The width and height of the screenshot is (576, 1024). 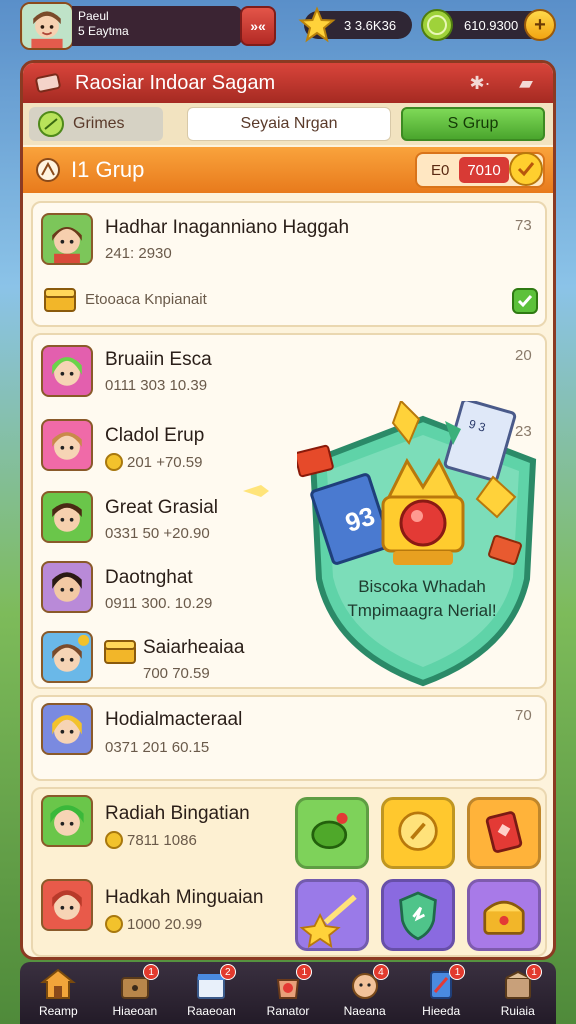 I want to click on entry-name: Hadhar Inaganniano Haggah, so click(x=227, y=227).